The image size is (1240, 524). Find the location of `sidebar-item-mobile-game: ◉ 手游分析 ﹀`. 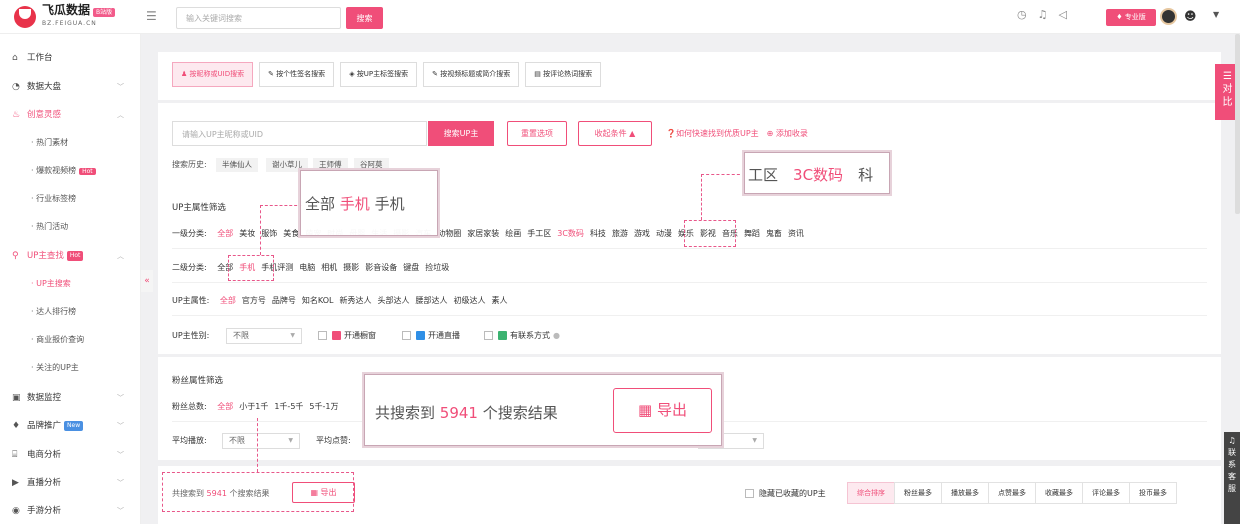

sidebar-item-mobile-game: ◉ 手游分析 ﹀ is located at coordinates (72, 511).